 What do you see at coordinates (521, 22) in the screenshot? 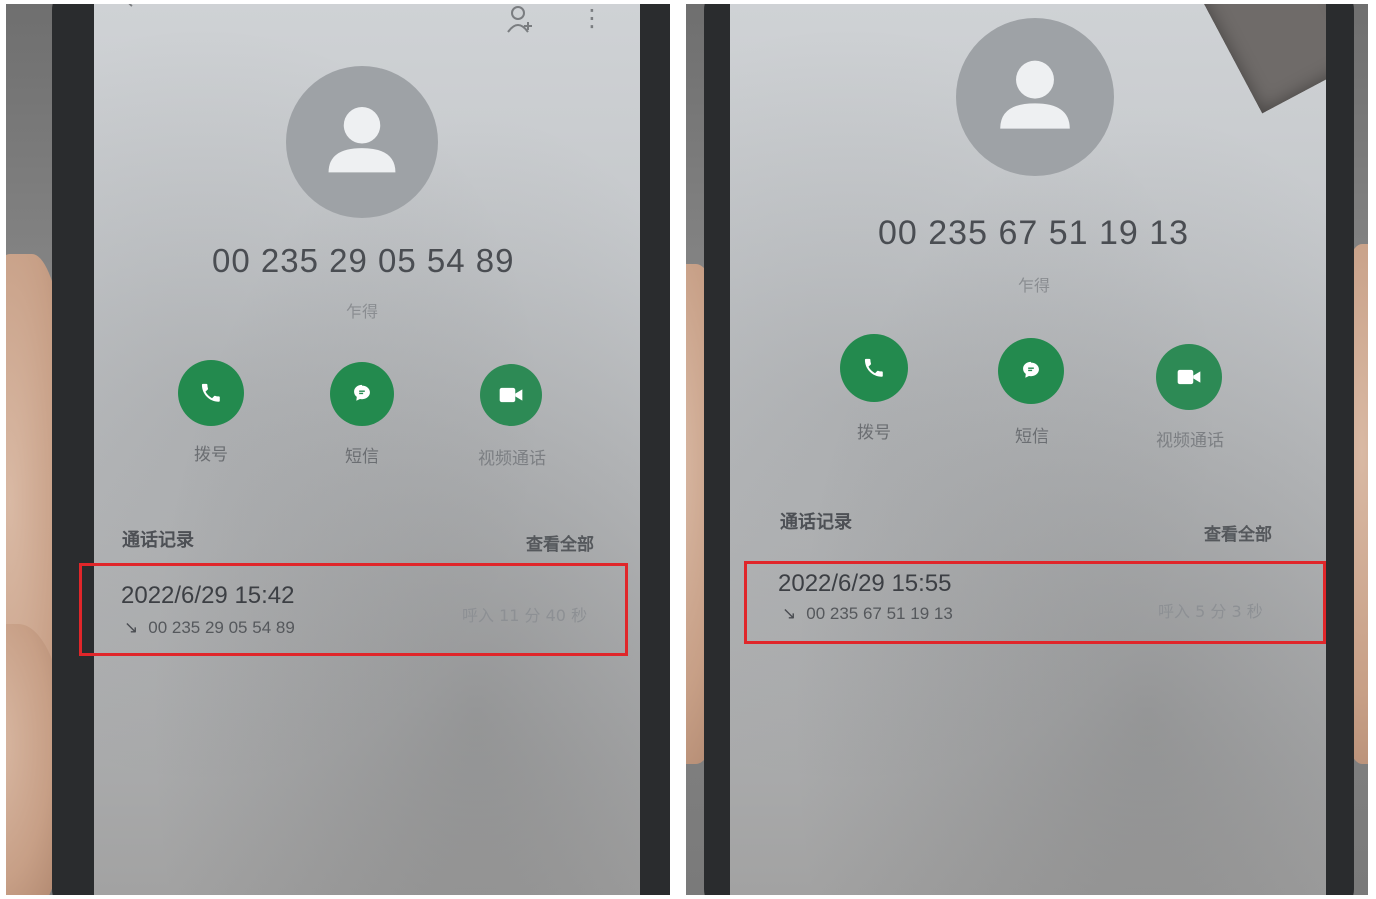
I see `add-contact-icon` at bounding box center [521, 22].